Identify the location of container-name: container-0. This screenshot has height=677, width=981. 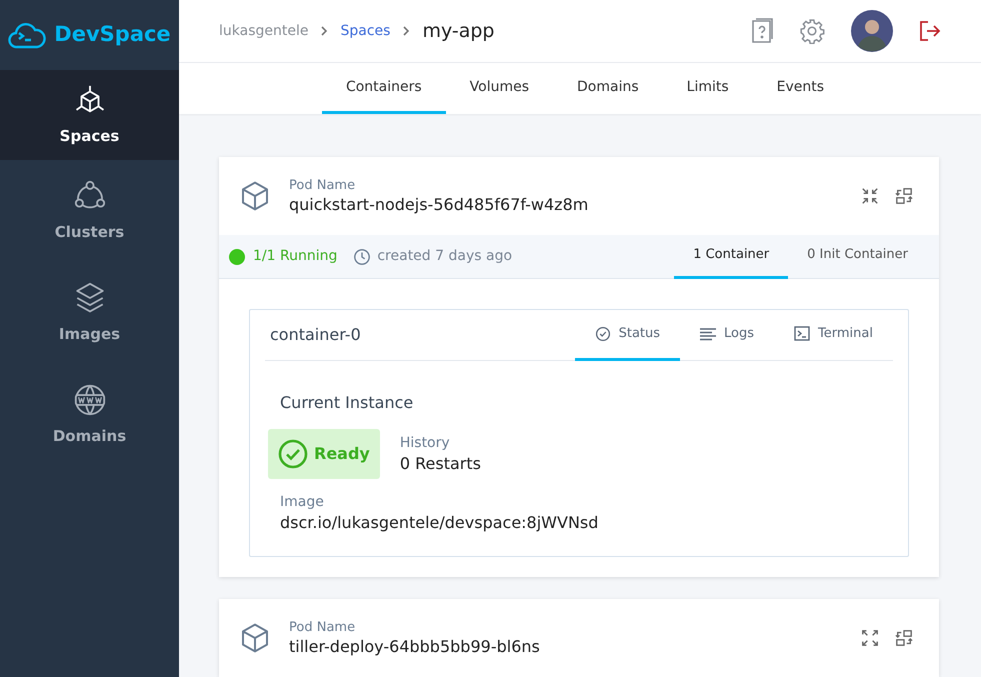
(315, 335).